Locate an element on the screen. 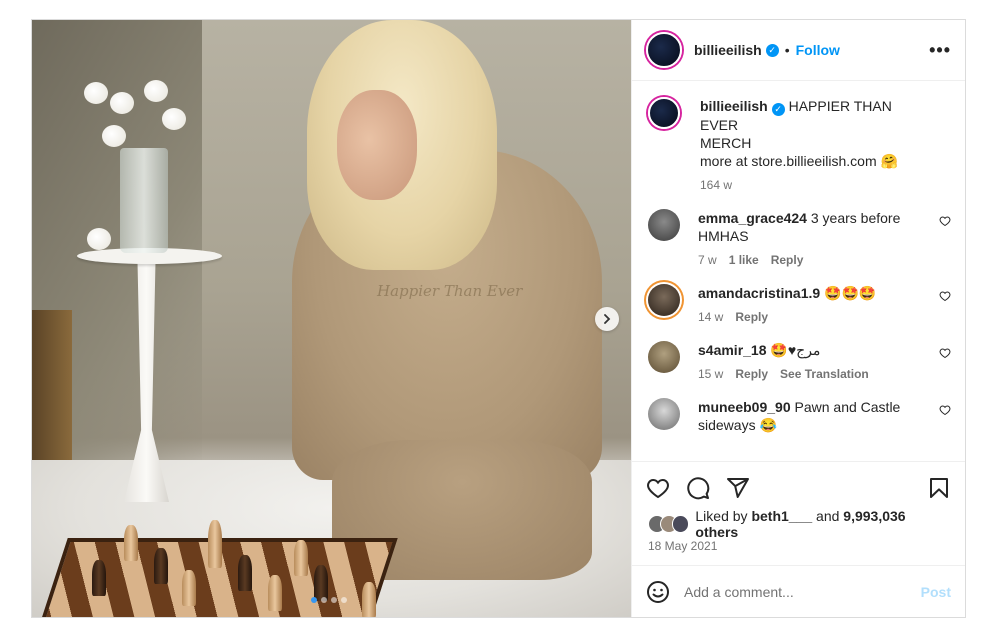 The image size is (1001, 636). caption-avatar is located at coordinates (664, 113).